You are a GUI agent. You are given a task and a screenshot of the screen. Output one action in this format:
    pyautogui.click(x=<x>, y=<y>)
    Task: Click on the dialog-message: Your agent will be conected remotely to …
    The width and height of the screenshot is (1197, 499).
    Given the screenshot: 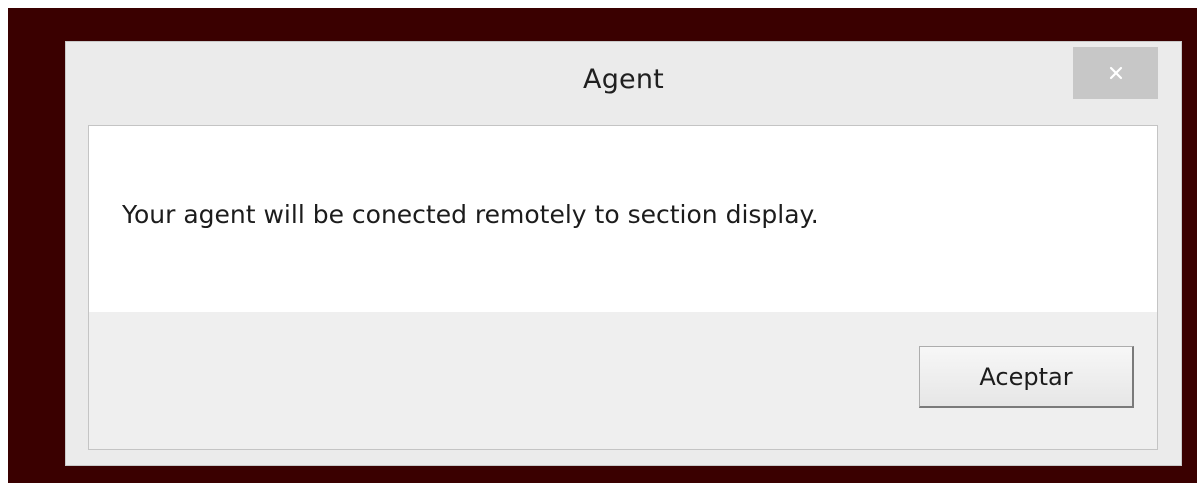 What is the action you would take?
    pyautogui.click(x=470, y=214)
    